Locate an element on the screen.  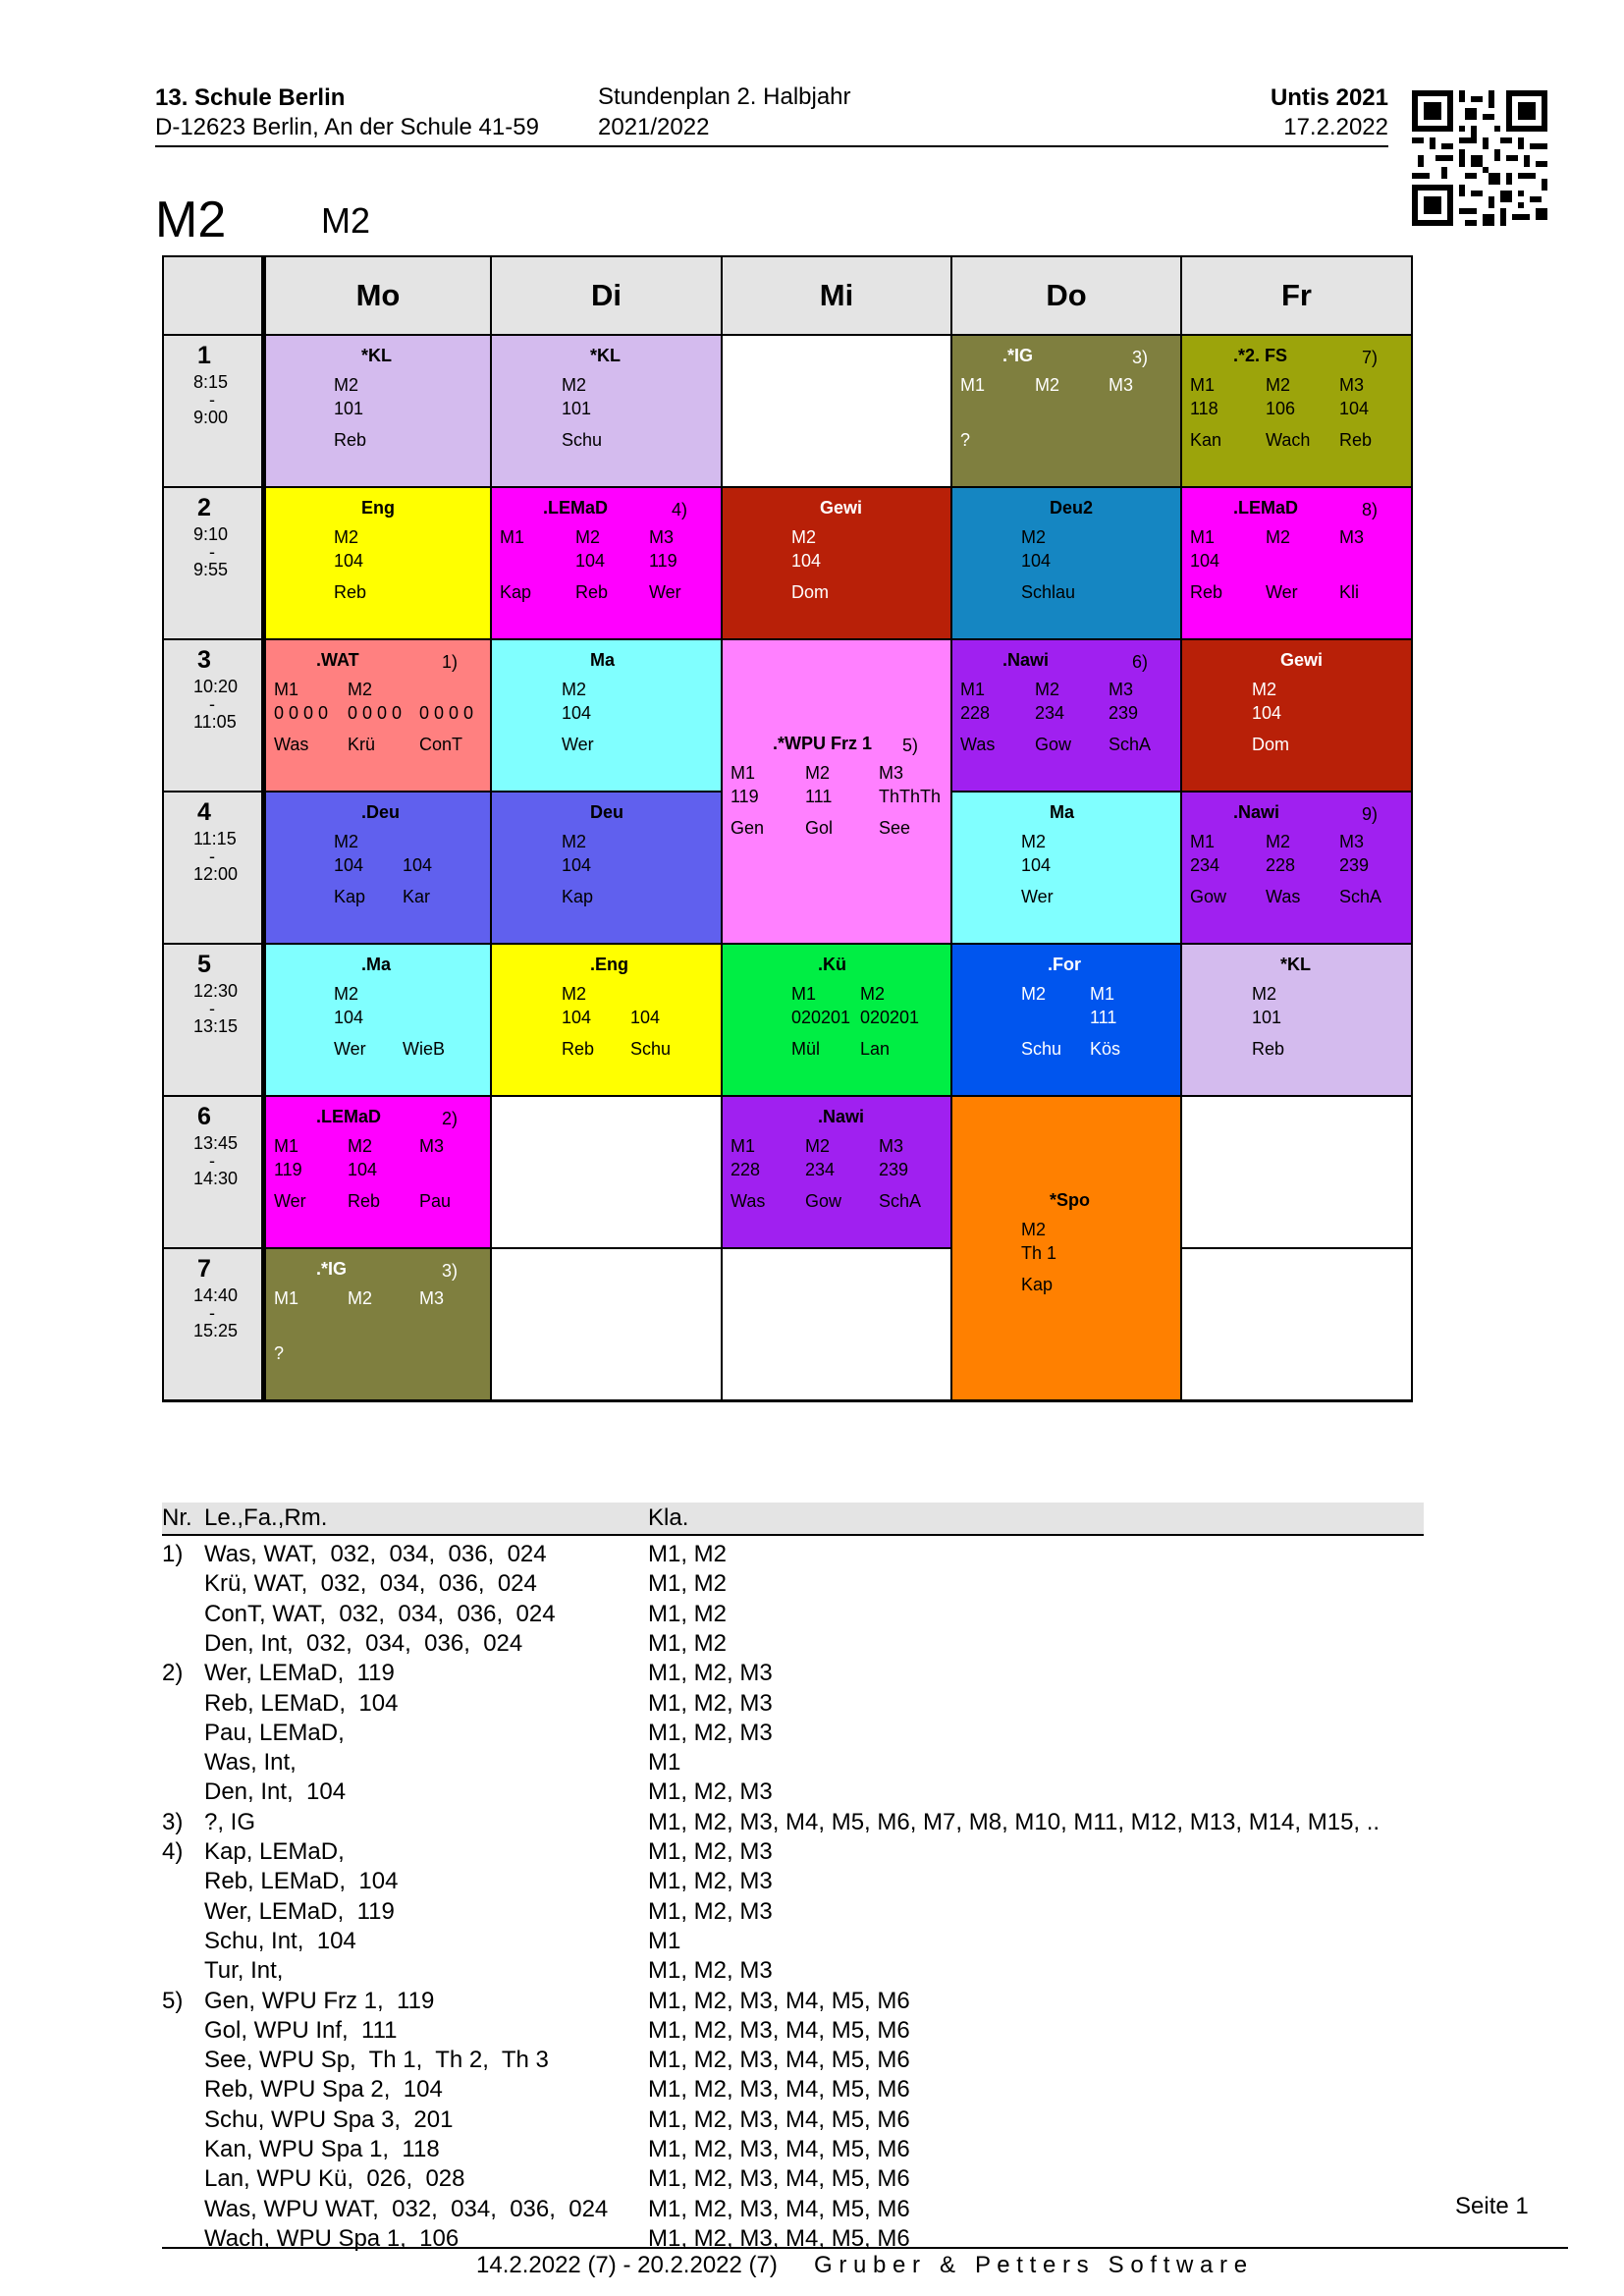
grid-corner is located at coordinates (215, 296).